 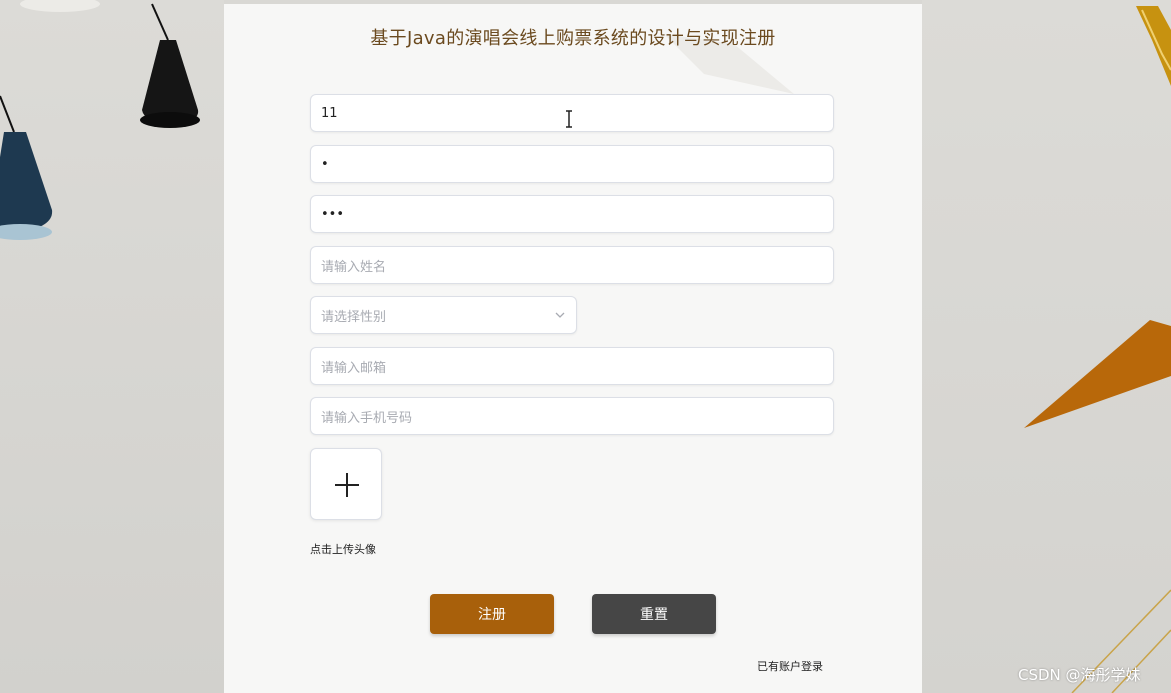 I want to click on plus-icon, so click(x=347, y=485).